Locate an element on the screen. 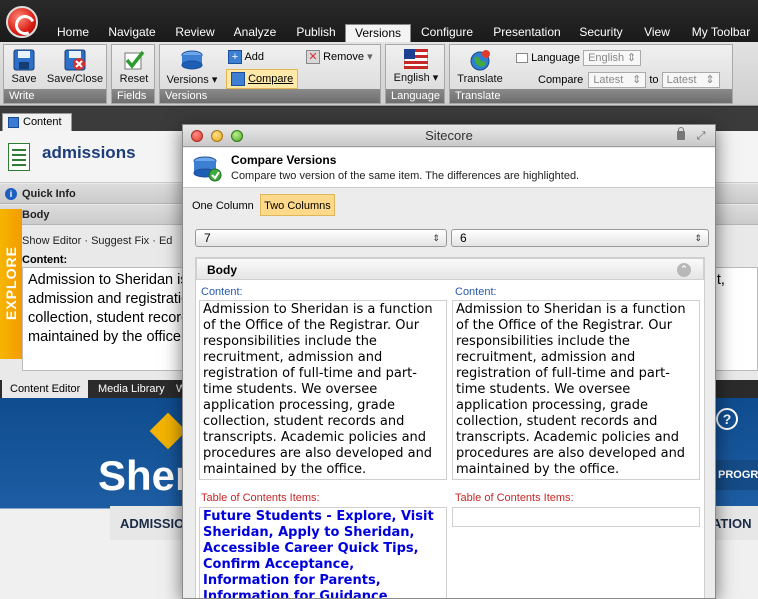 This screenshot has height=599, width=758. ribbon-group-write: Save Save/Close Write is located at coordinates (55, 74).